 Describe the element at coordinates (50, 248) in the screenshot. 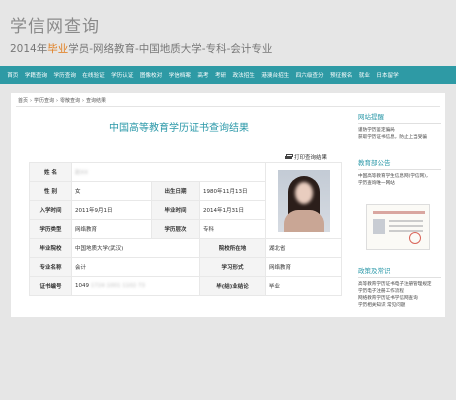

I see `school-label: 毕业院校` at that location.